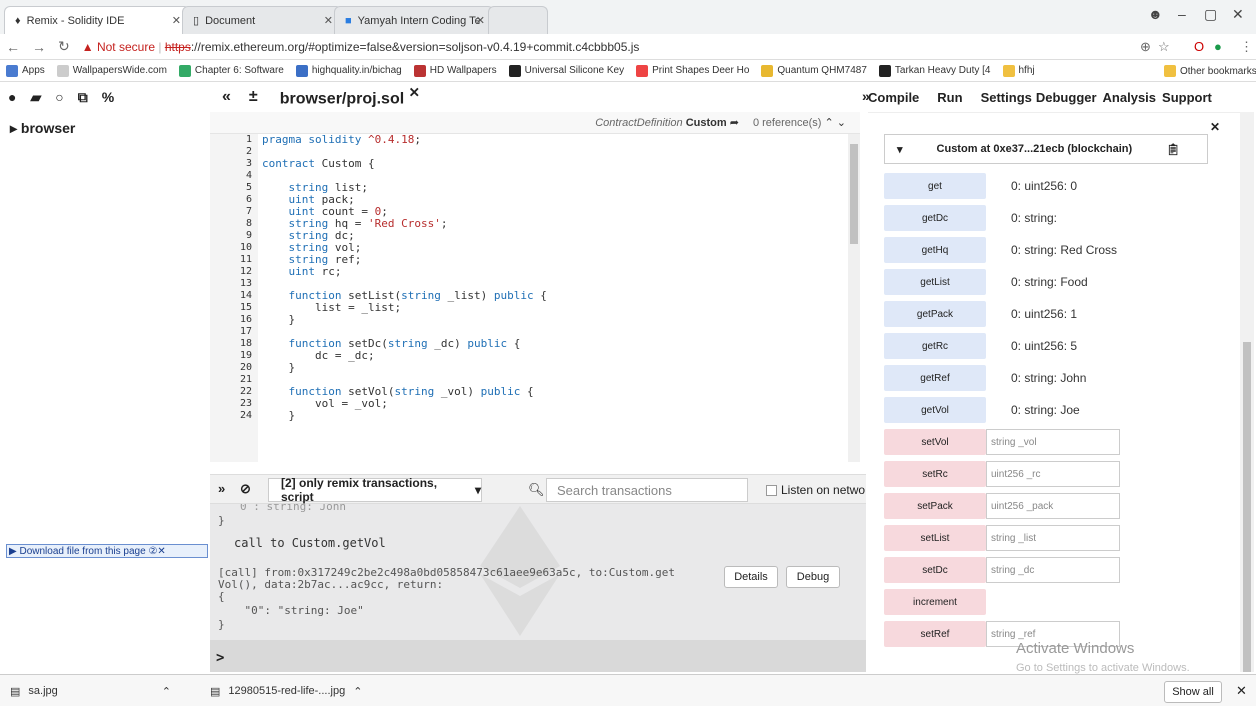 This screenshot has height=707, width=1256. I want to click on bookmark-1: WallpapersWide.com, so click(111, 70).